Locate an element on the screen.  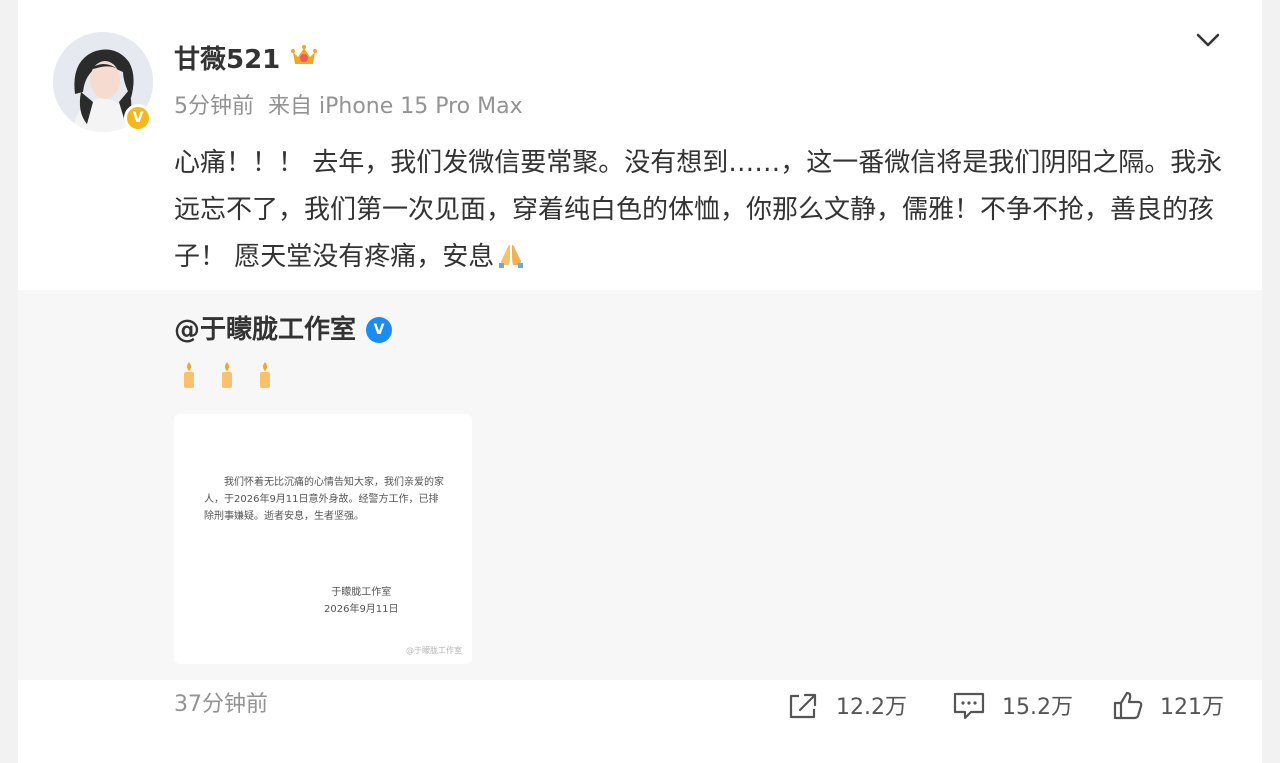
like-button: 121万 is located at coordinates (1168, 705).